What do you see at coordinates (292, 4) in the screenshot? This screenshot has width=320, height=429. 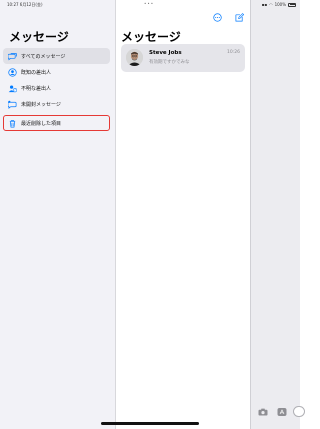 I see `battery-icon` at bounding box center [292, 4].